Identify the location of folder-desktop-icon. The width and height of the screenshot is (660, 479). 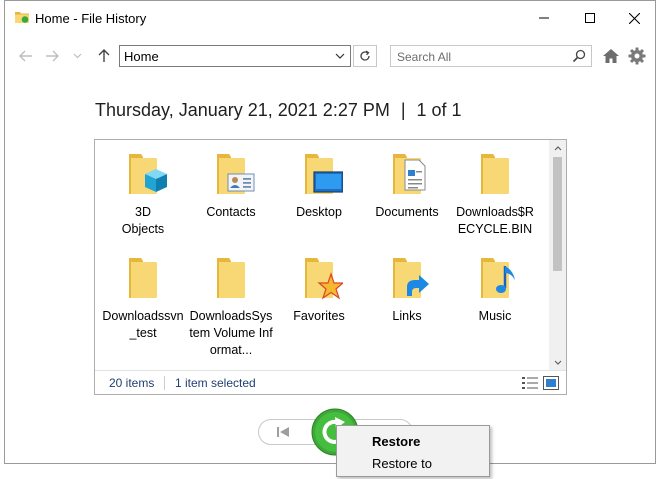
(324, 174).